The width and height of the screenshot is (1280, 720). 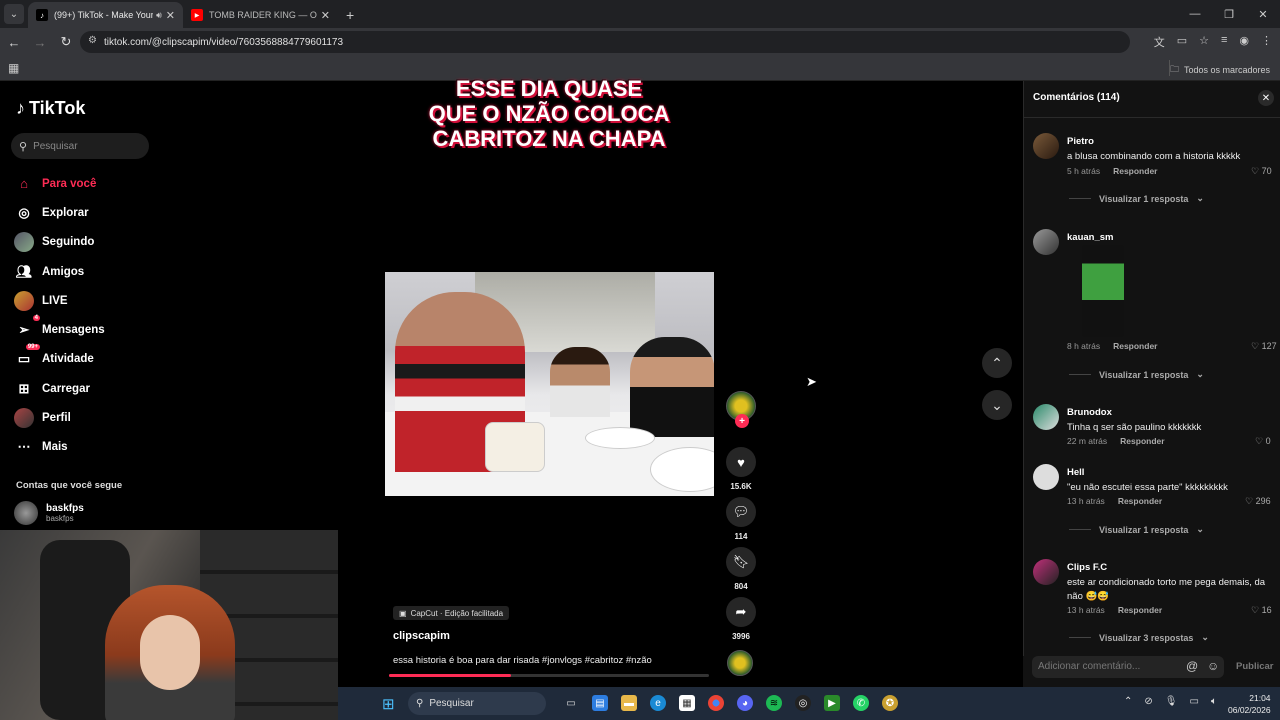 I want to click on tab-youtube: ▶ TOMB RAIDER KING — OFFICIA ✕, so click(x=260, y=15).